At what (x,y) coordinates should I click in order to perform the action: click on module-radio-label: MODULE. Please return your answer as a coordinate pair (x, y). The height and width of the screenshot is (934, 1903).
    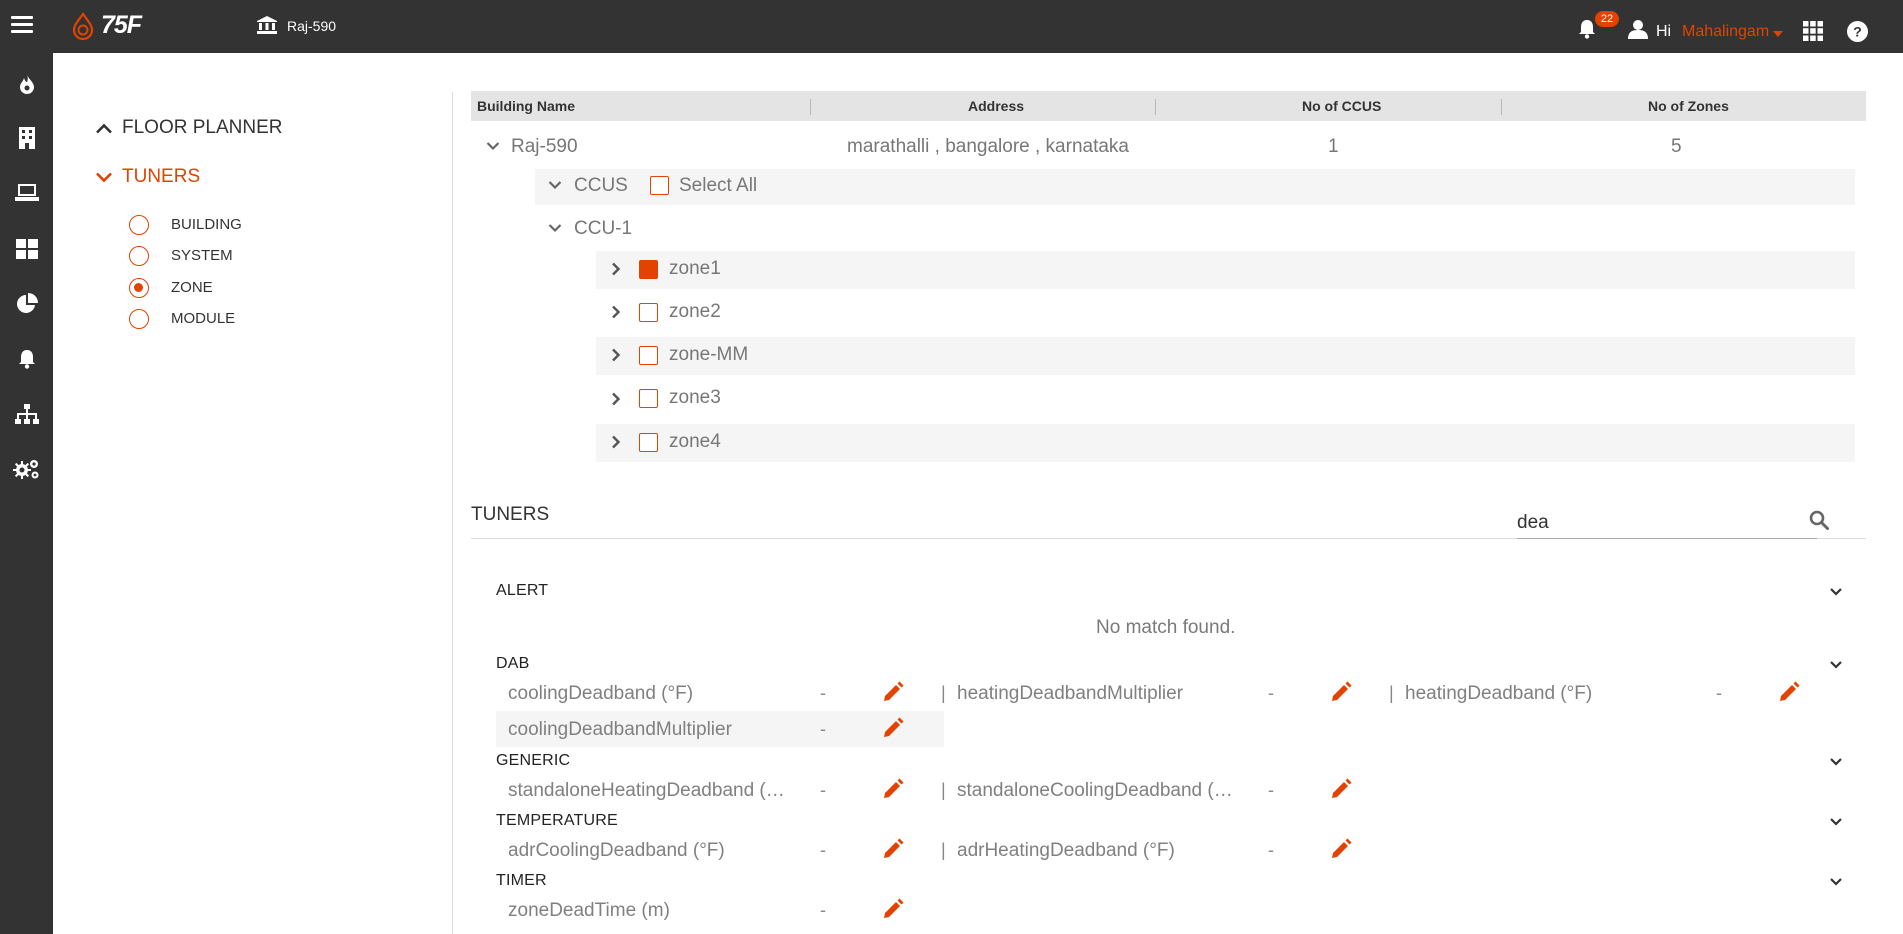
    Looking at the image, I should click on (203, 318).